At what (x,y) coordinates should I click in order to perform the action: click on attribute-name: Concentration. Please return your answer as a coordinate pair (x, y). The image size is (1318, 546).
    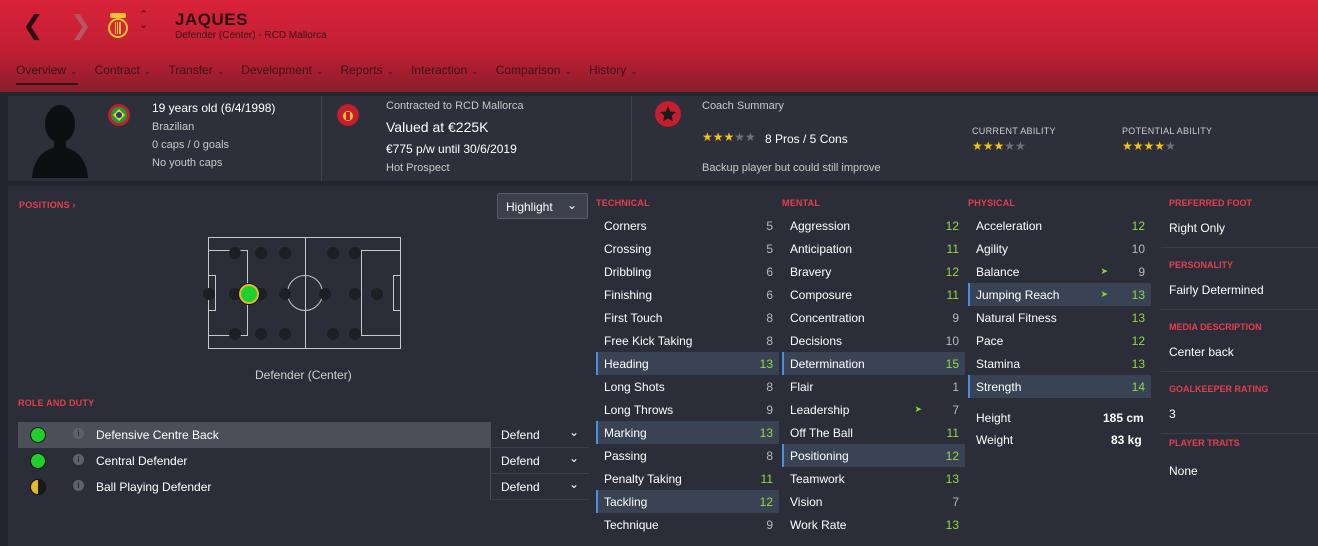
    Looking at the image, I should click on (827, 318).